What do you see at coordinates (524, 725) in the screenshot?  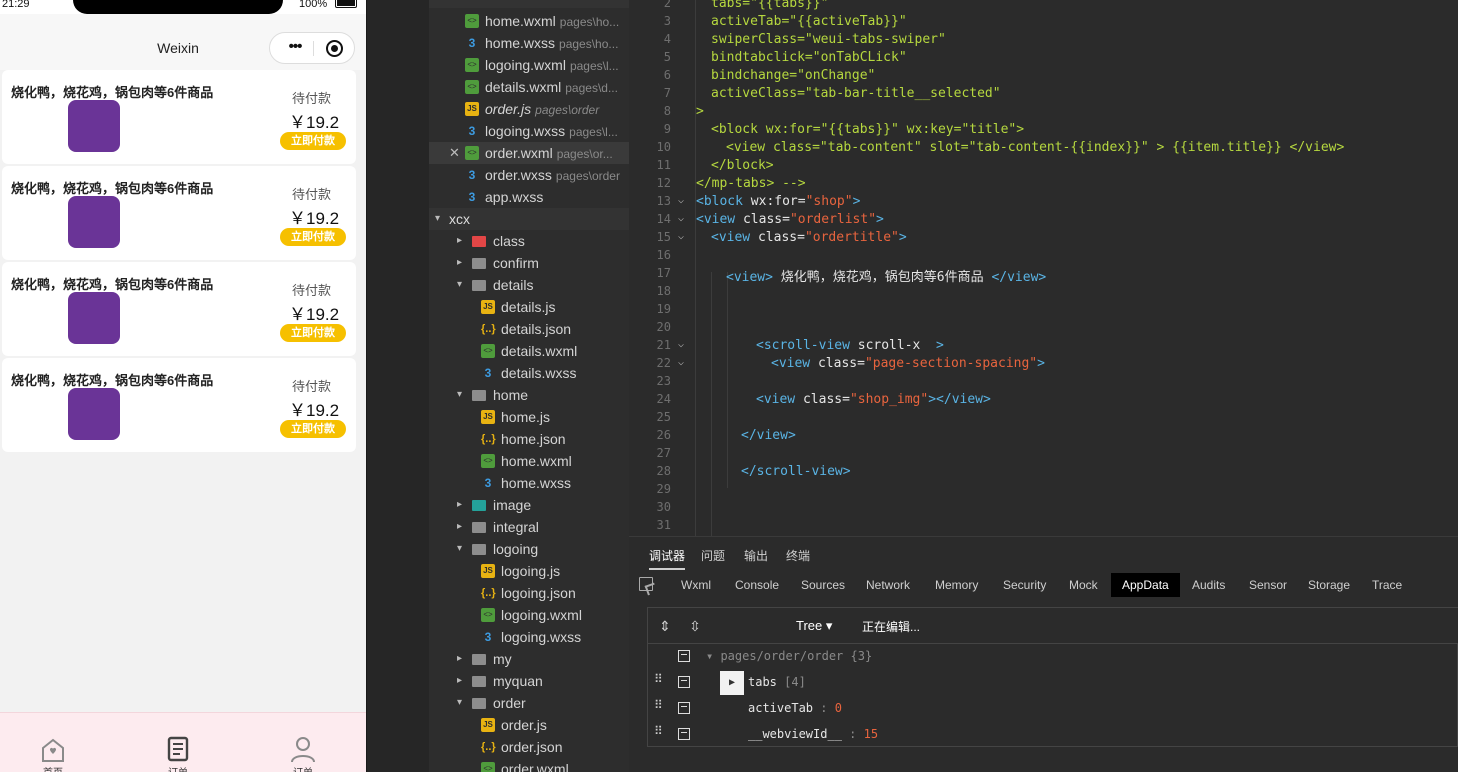 I see `file-name: order.js` at bounding box center [524, 725].